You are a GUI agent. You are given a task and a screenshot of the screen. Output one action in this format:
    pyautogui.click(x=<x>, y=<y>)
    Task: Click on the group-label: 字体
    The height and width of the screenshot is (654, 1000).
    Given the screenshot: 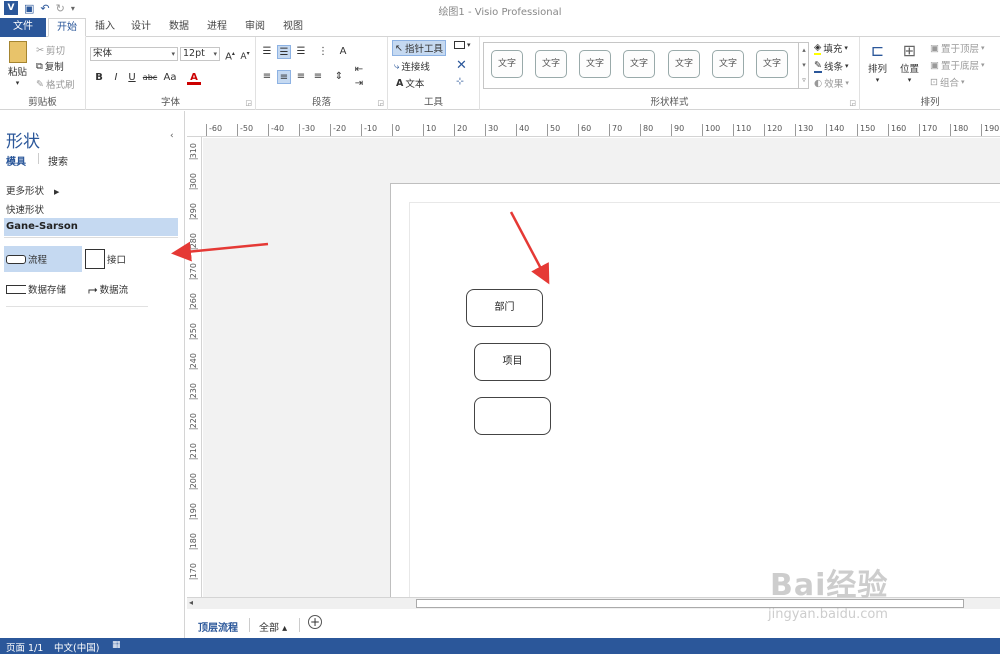 What is the action you would take?
    pyautogui.click(x=170, y=102)
    